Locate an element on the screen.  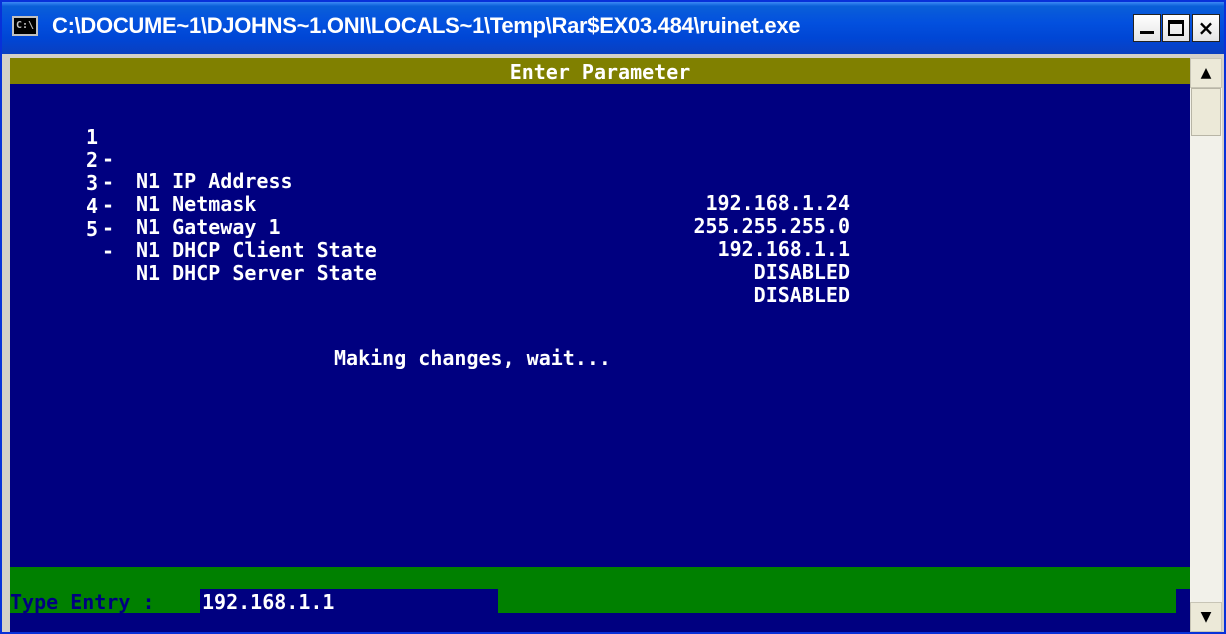
entry-row: Type Entry : 192.168.1.1 is located at coordinates (600, 601).